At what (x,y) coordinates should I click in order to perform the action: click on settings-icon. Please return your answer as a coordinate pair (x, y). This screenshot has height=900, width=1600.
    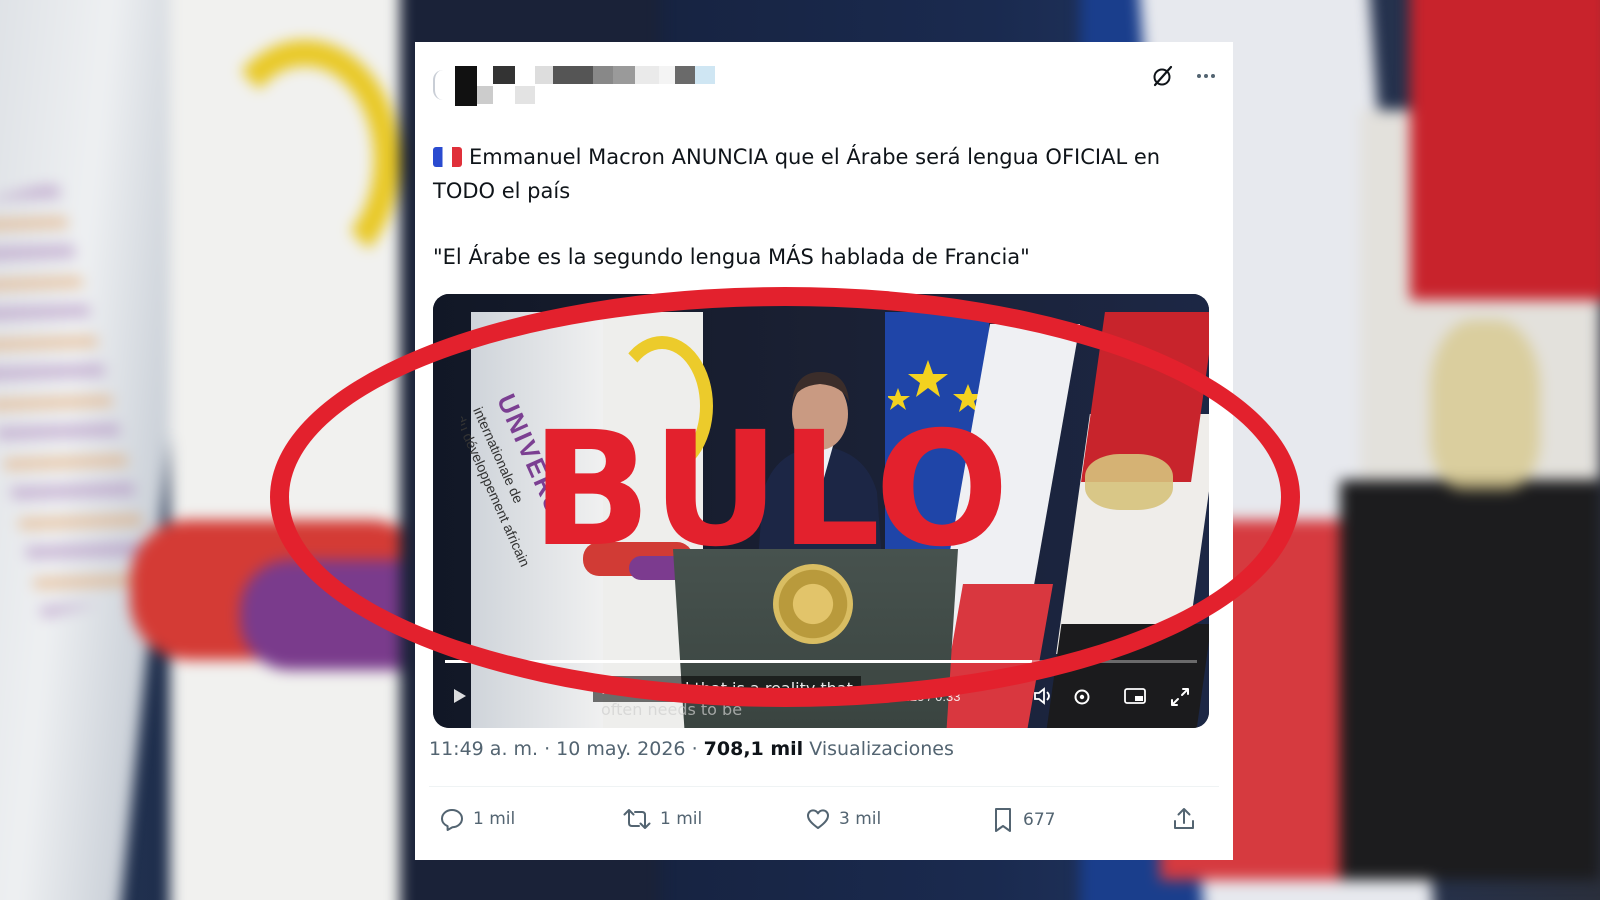
    Looking at the image, I should click on (1082, 699).